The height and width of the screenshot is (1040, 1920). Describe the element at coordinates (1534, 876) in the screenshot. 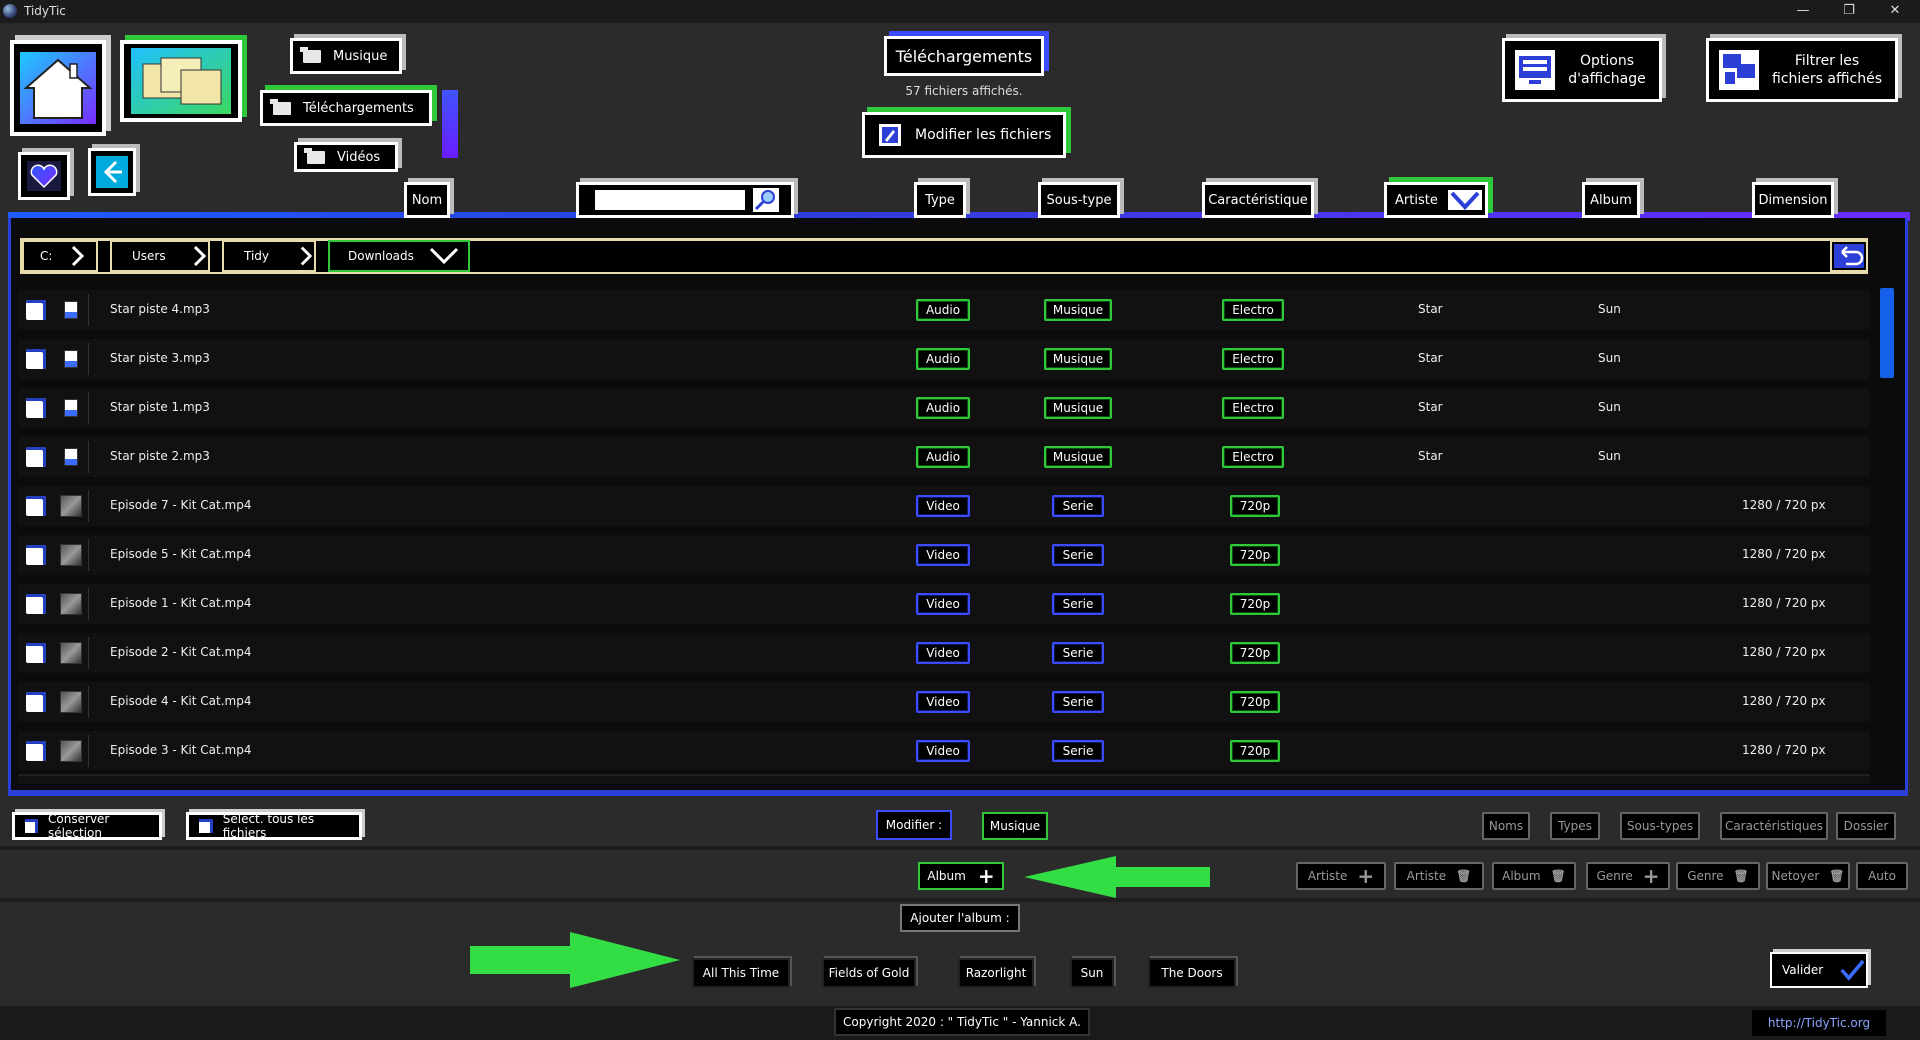

I see `tag-action-button: Album 🗑` at that location.